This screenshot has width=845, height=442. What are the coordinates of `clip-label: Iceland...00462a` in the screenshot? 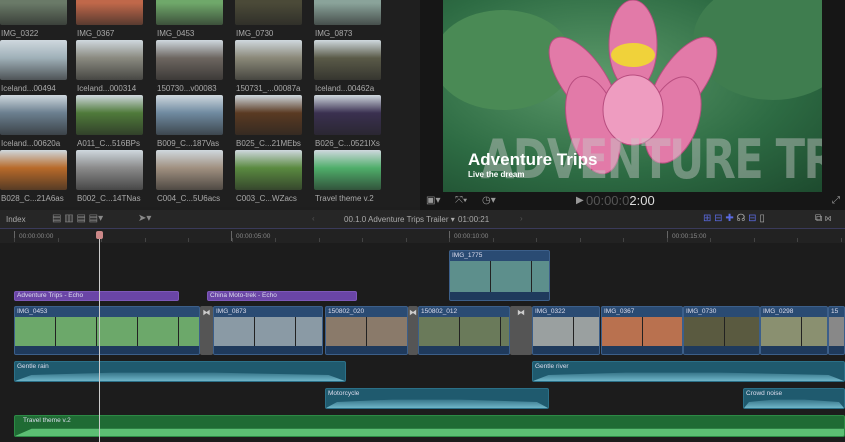 It's located at (345, 88).